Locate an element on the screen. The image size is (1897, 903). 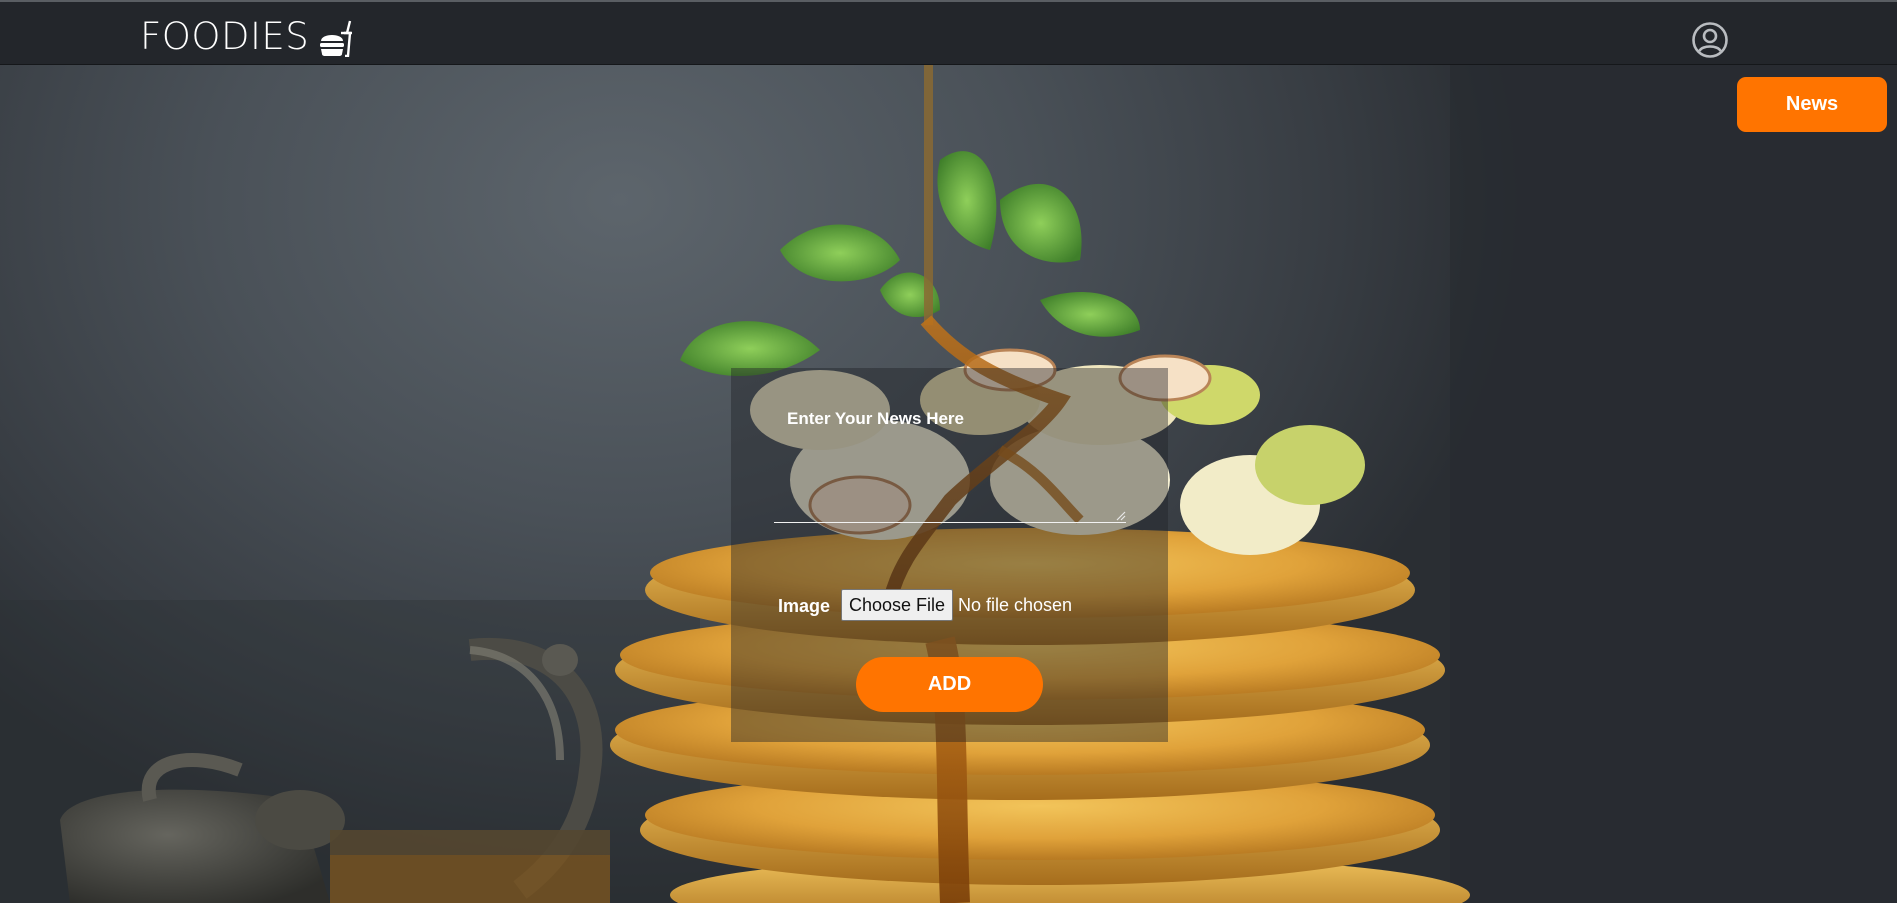
brand-logo: FOODIES is located at coordinates (246, 36).